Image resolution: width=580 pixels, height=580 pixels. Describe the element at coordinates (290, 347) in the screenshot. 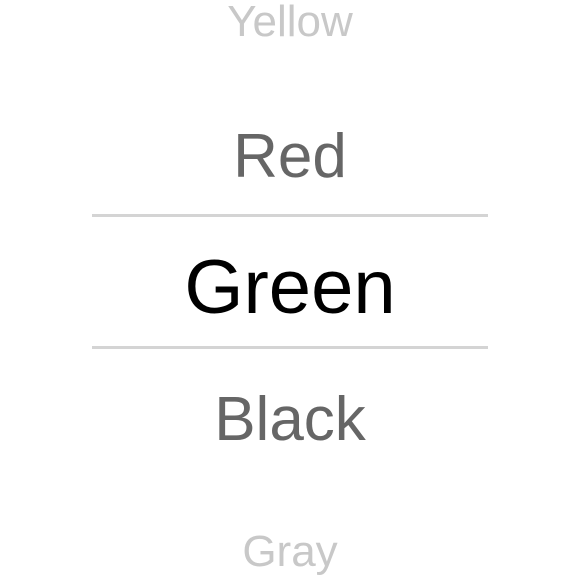

I see `selection-divider-bottom` at that location.